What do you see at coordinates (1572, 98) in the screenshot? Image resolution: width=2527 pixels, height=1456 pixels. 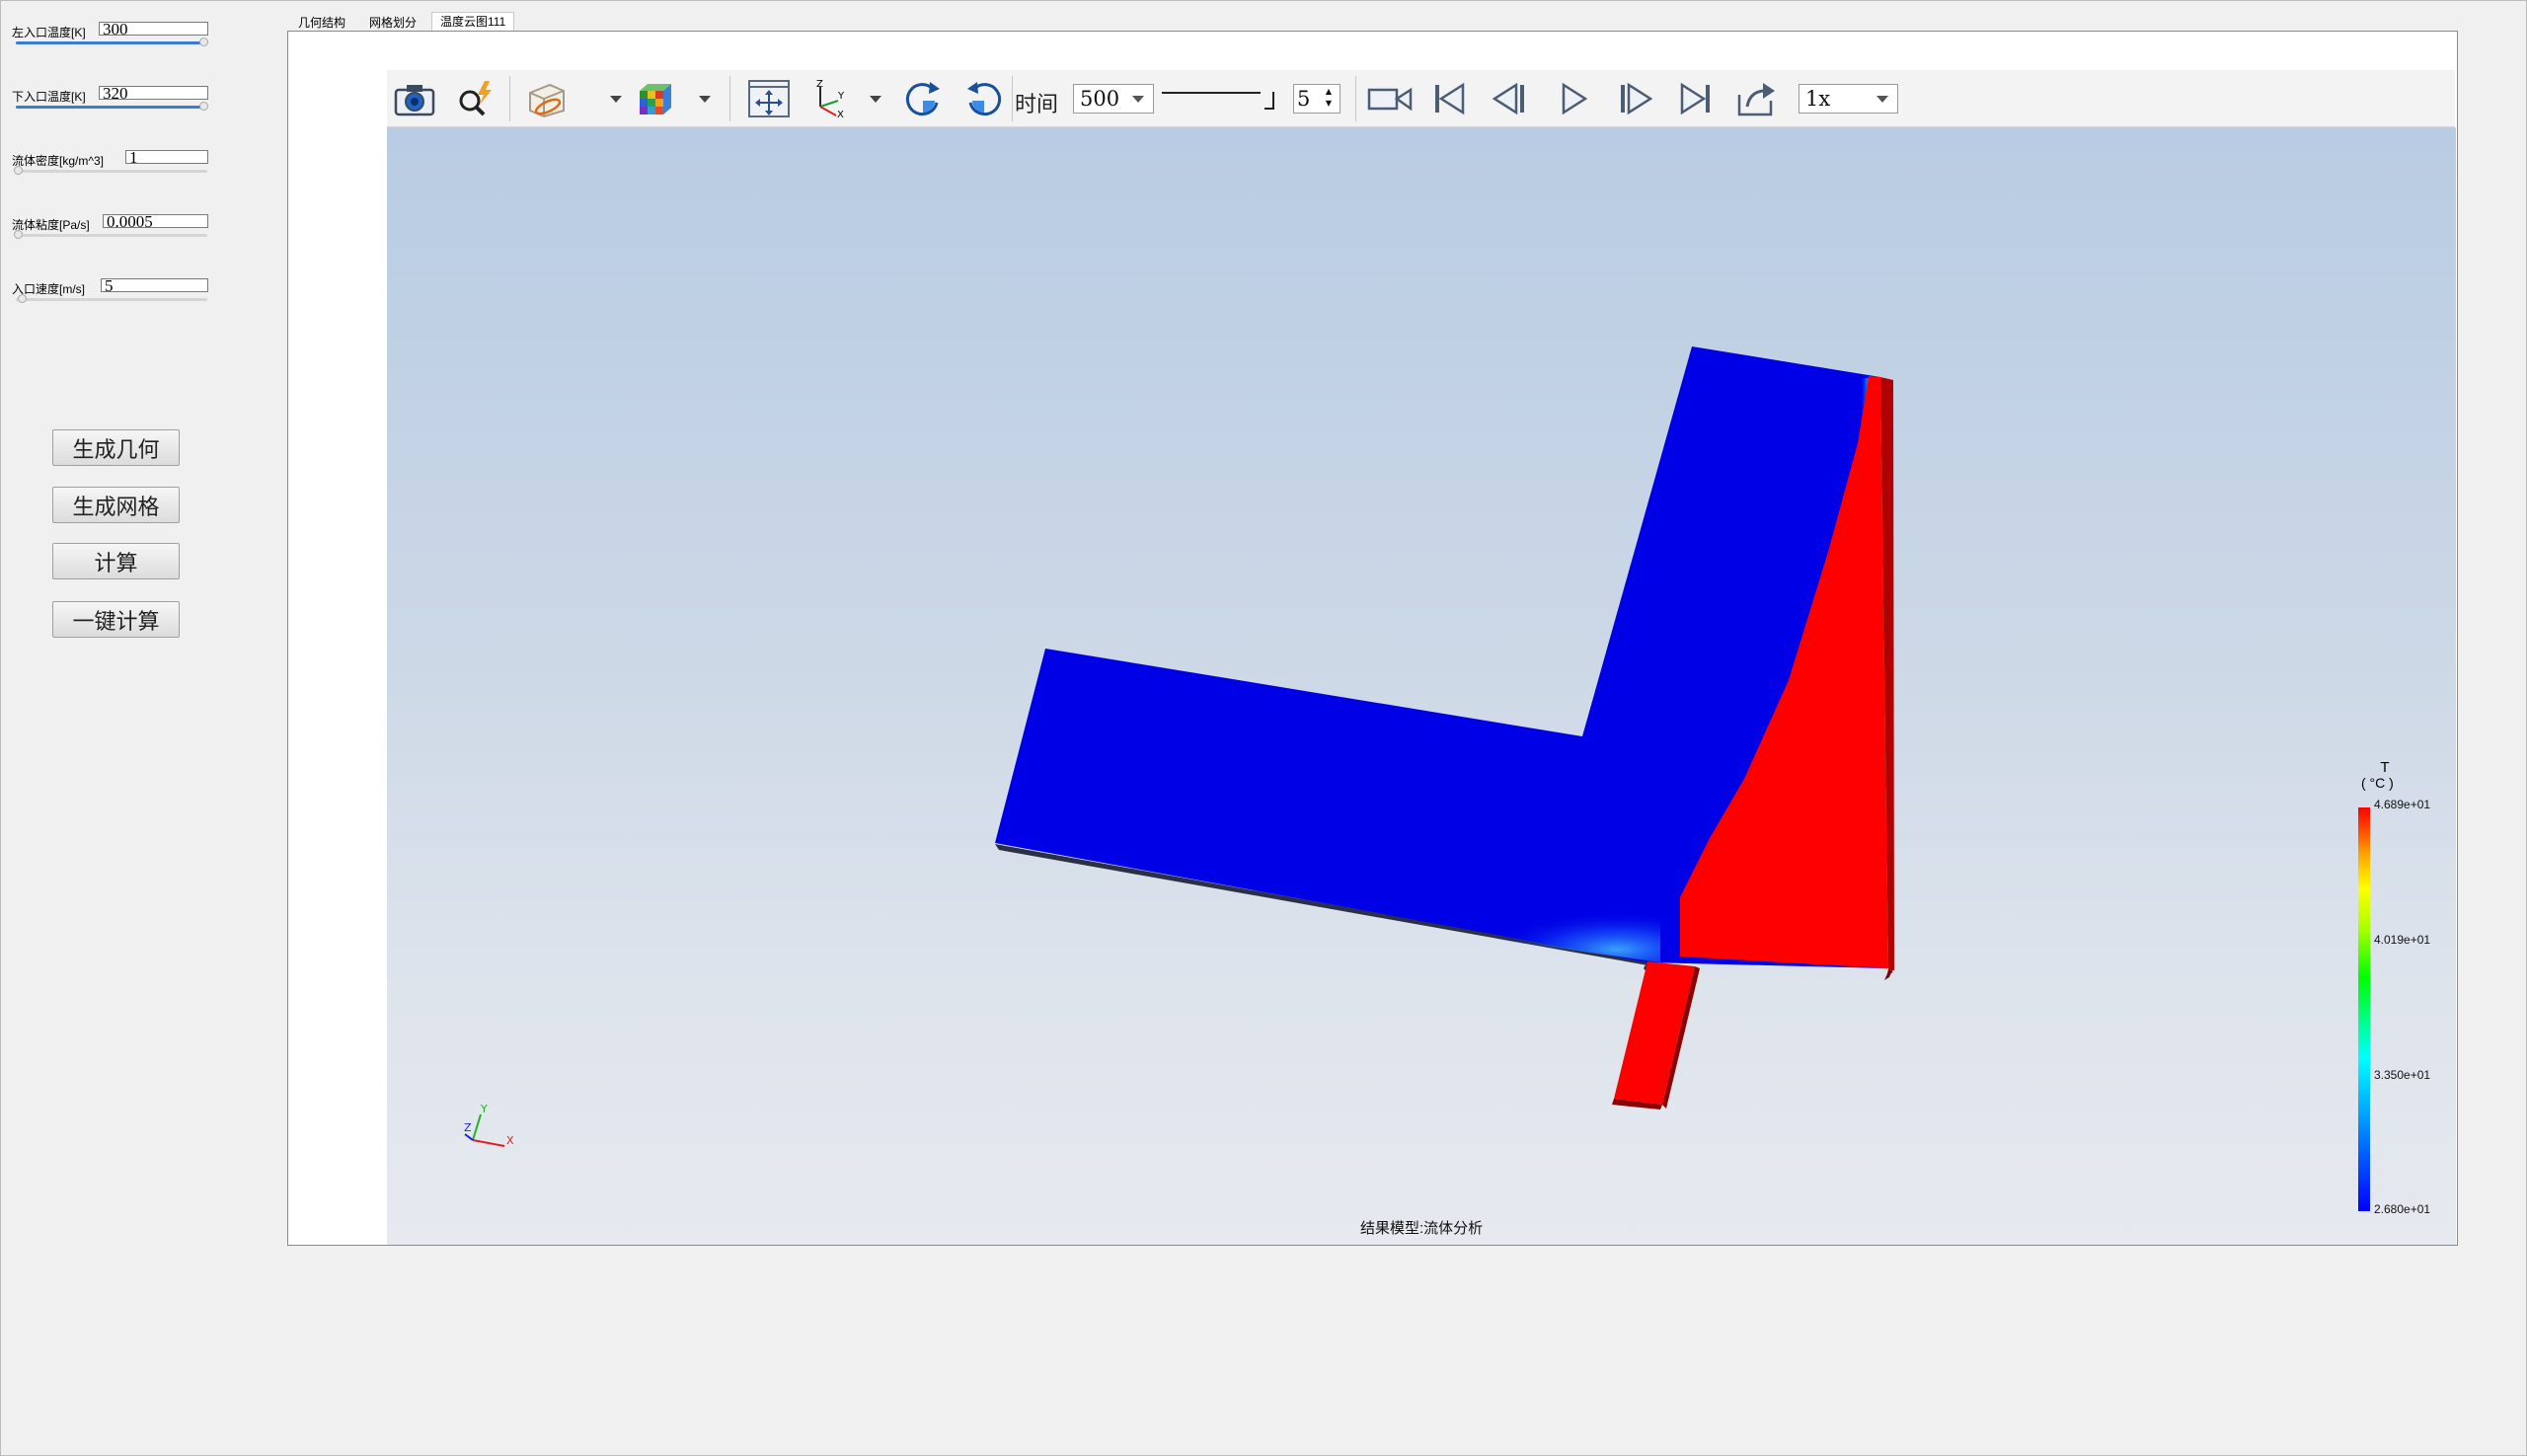 I see `play-icon` at bounding box center [1572, 98].